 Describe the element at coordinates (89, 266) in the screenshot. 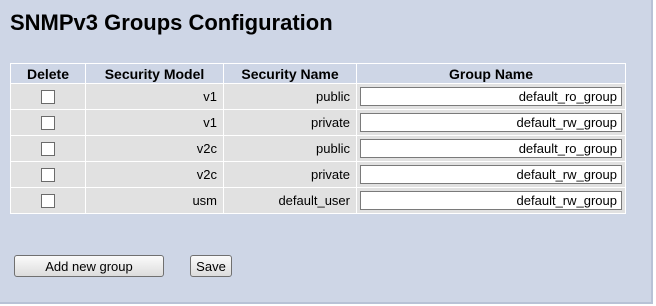

I see `add-new-group-button: Add new group` at that location.